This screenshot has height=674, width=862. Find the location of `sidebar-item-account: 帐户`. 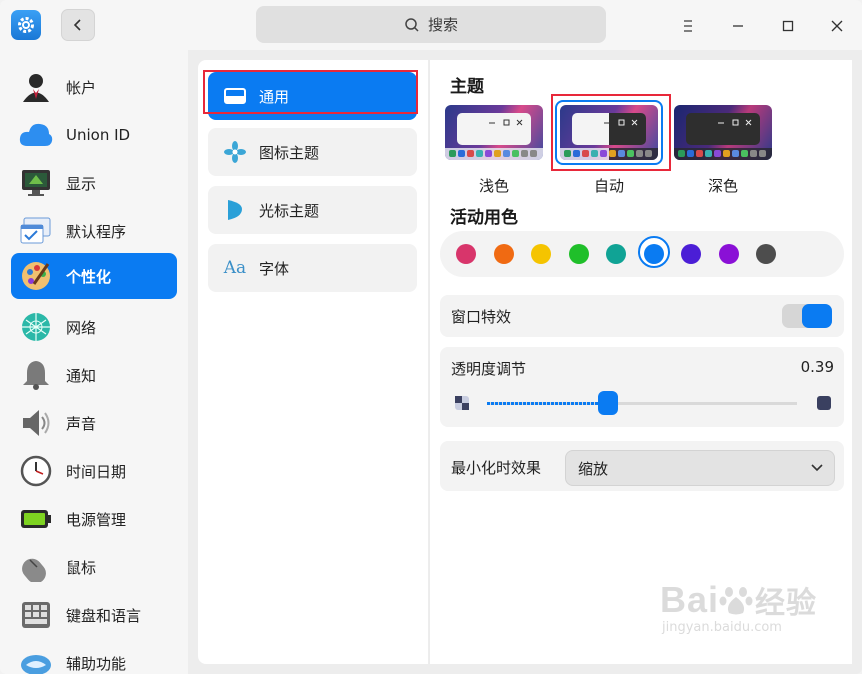

sidebar-item-account: 帐户 is located at coordinates (94, 87).